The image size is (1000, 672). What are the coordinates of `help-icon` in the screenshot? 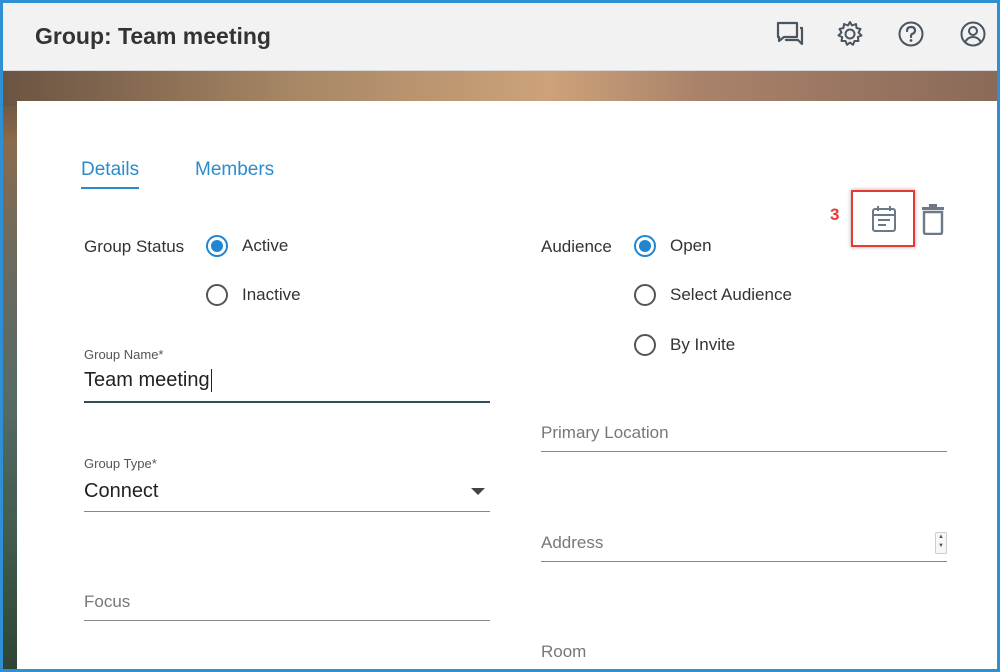 It's located at (911, 34).